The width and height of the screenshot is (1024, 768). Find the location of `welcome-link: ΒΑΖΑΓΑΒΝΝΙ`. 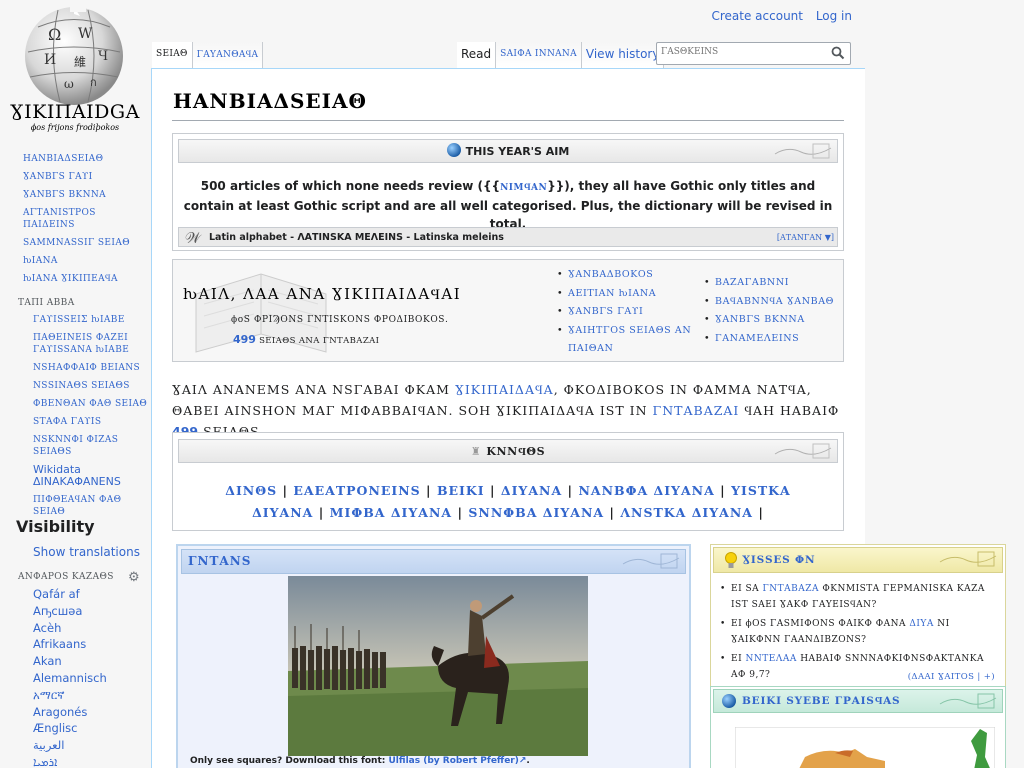

welcome-link: ΒΑΖΑΓΑΒΝΝΙ is located at coordinates (752, 282).